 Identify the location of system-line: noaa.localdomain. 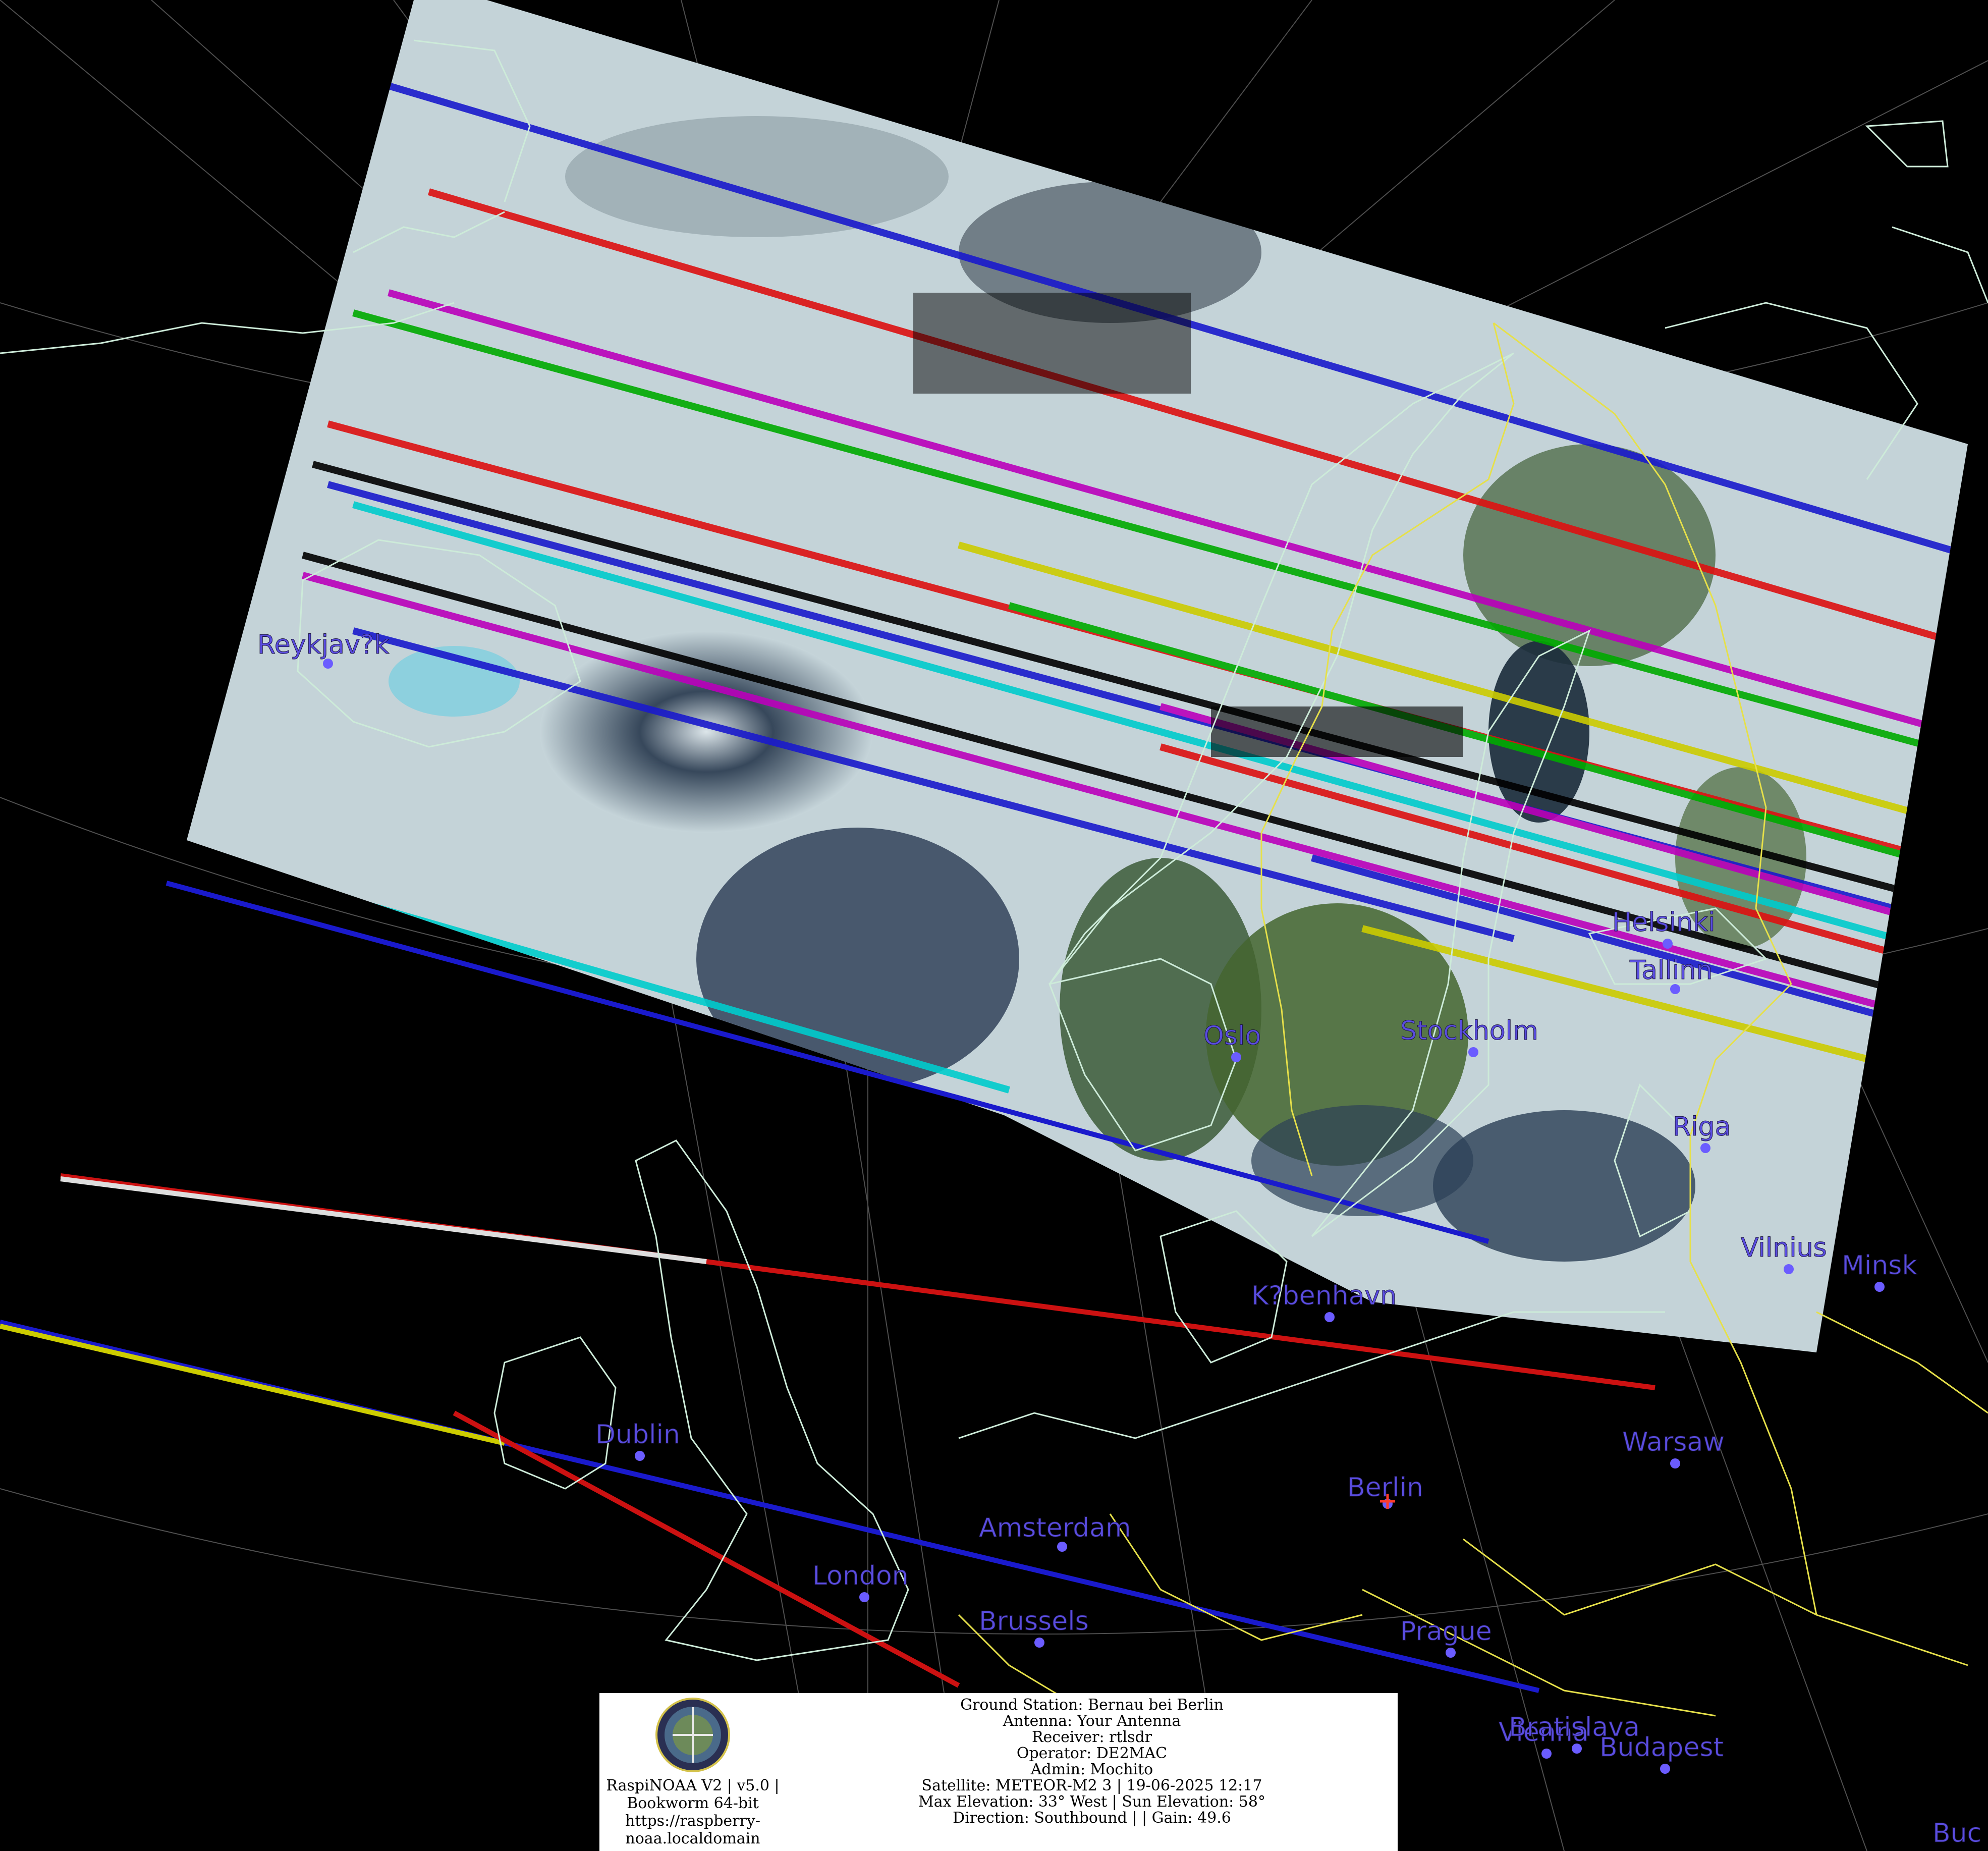
(692, 1839).